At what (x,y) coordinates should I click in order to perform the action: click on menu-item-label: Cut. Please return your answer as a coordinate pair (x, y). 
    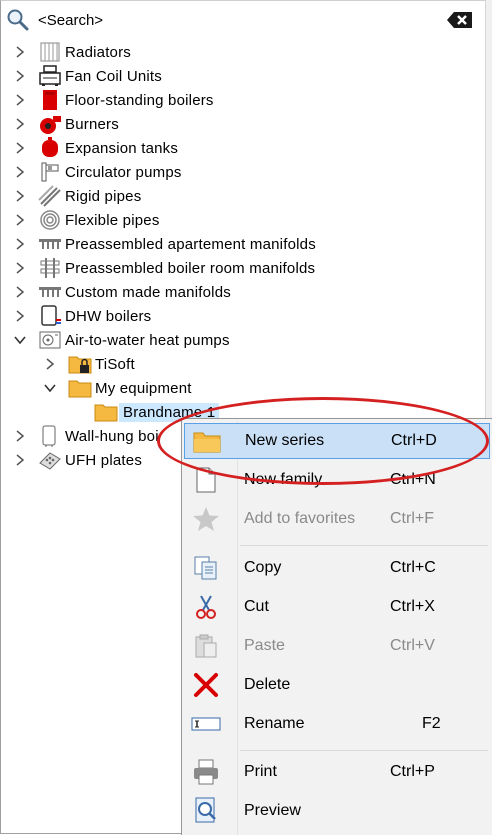
    Looking at the image, I should click on (256, 606).